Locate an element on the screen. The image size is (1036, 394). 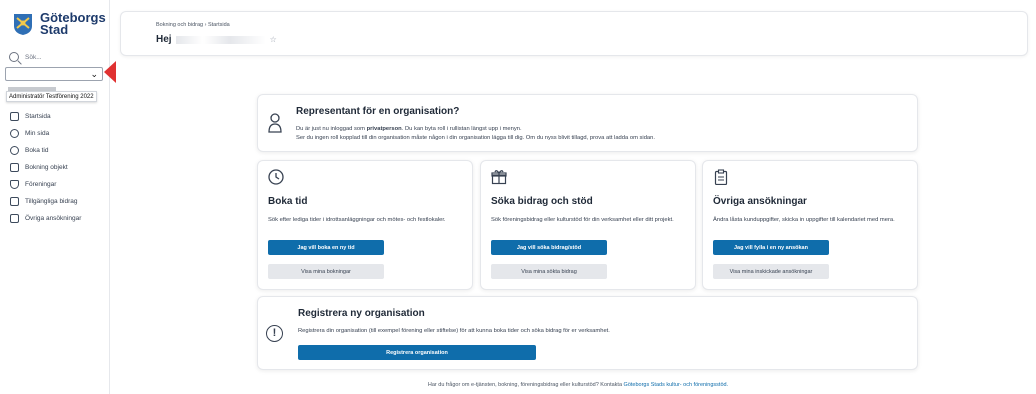
greeting-text: Hej is located at coordinates (164, 39).